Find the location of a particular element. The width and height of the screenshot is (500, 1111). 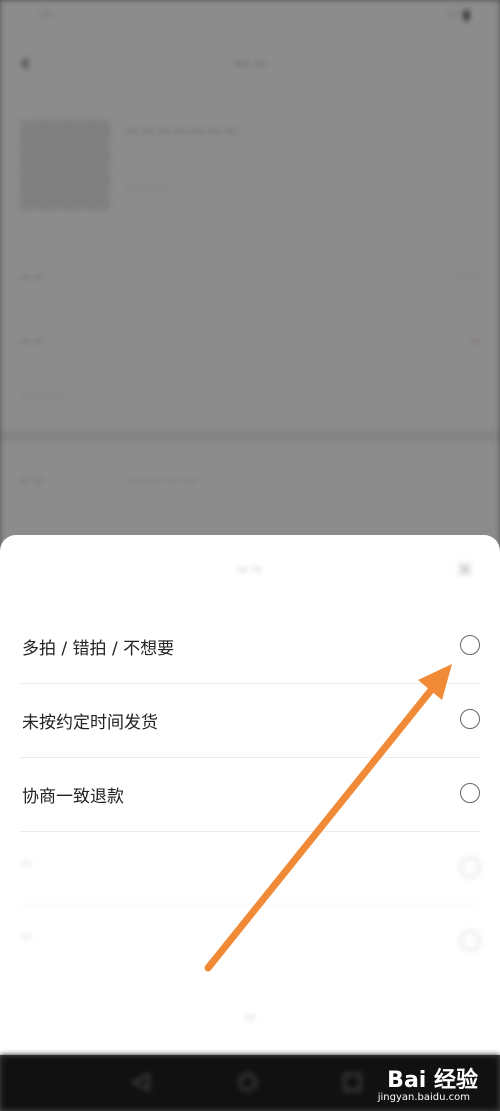

option-label: 协商一致退款 is located at coordinates (73, 797).